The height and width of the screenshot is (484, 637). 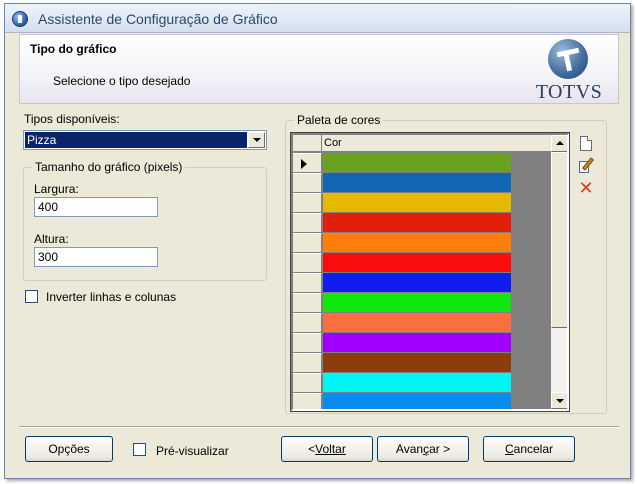 I want to click on scroll-thumb, so click(x=559, y=240).